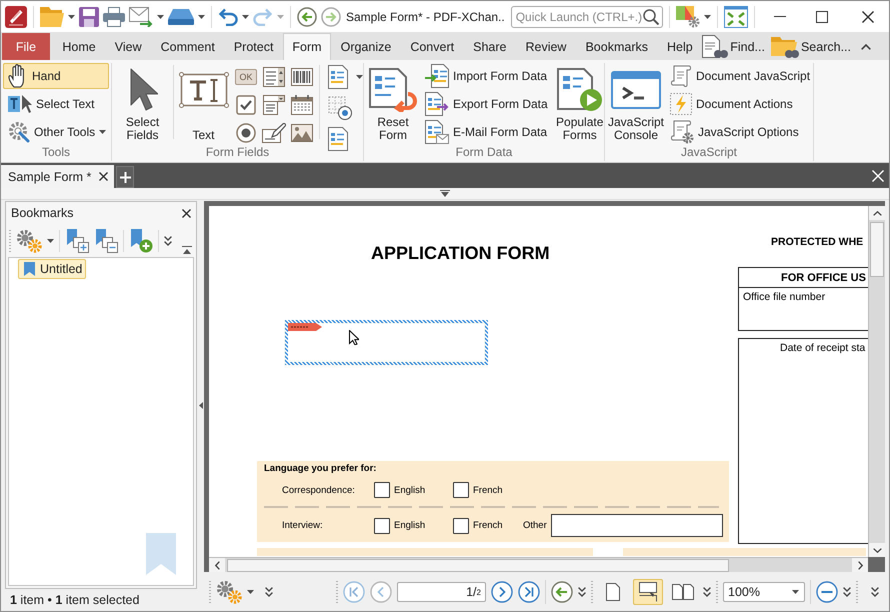 The width and height of the screenshot is (890, 612). What do you see at coordinates (141, 16) in the screenshot?
I see `envelope-icon` at bounding box center [141, 16].